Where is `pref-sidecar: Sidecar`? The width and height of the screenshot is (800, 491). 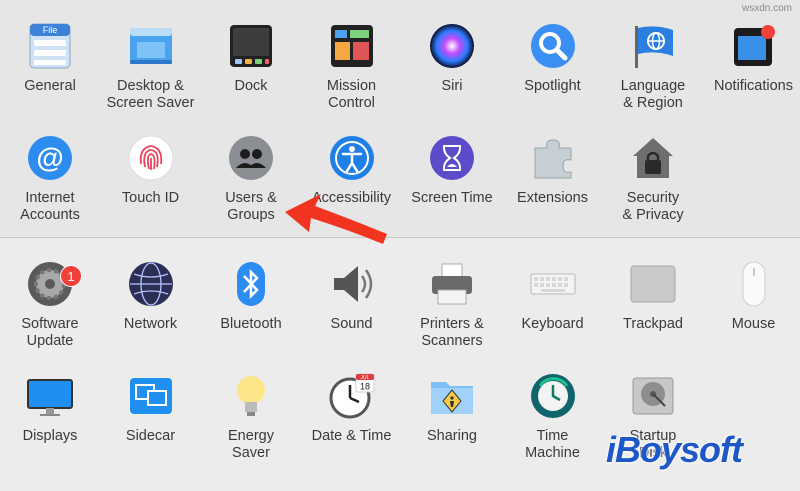
pref-sidecar: Sidecar is located at coordinates (151, 403).